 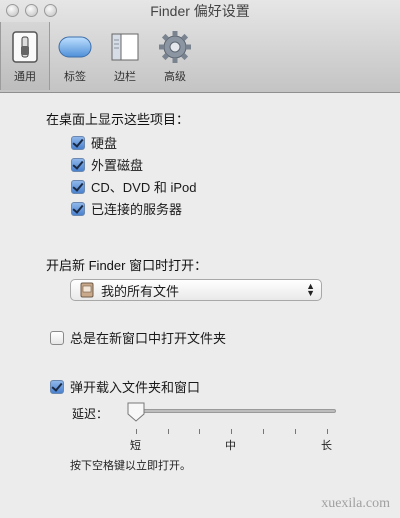 What do you see at coordinates (137, 209) in the screenshot?
I see `checkbox-label: 已连接的服务器` at bounding box center [137, 209].